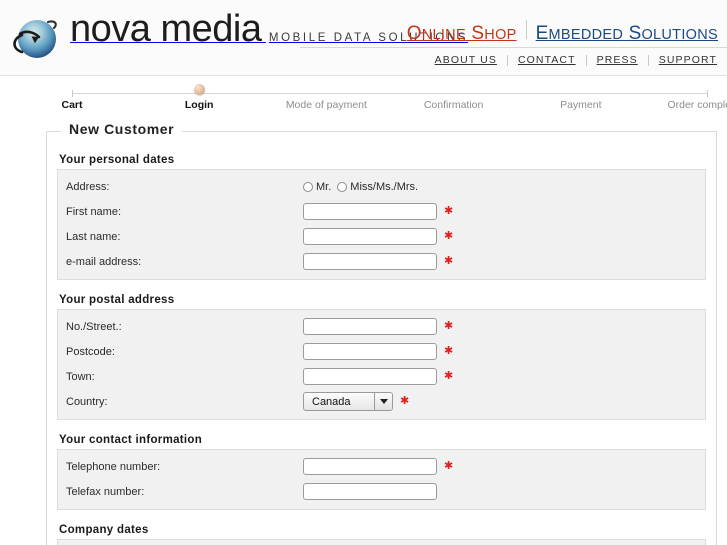  Describe the element at coordinates (370, 236) in the screenshot. I see `input-last-name` at that location.